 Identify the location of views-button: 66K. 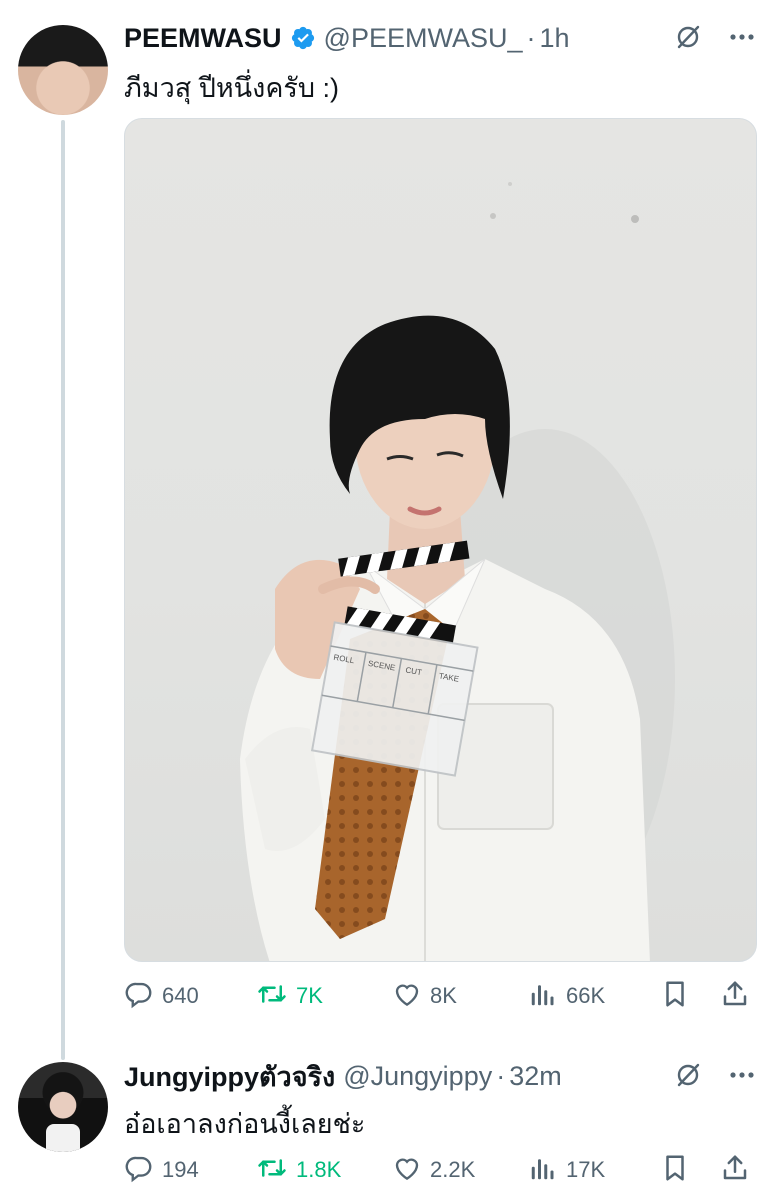
(566, 996).